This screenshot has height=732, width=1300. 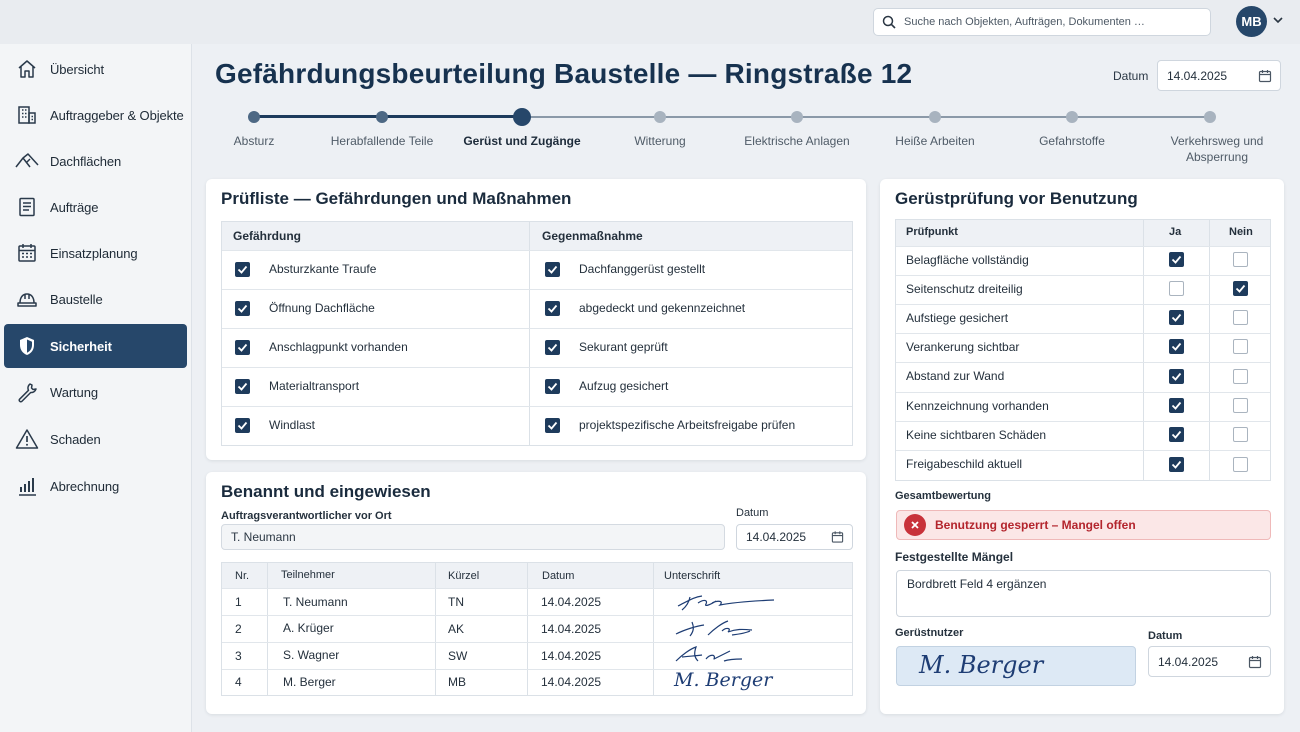 I want to click on defects-textarea: Bordbrett Feld 4 ergänzen, so click(x=1083, y=593).